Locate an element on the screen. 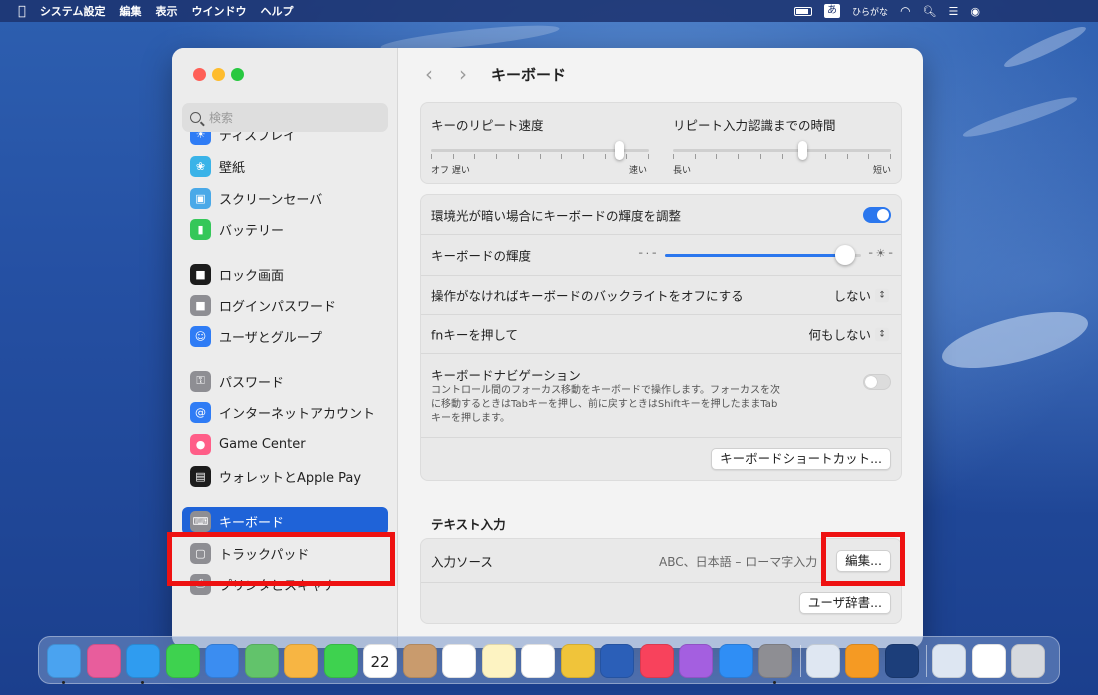  music-icon is located at coordinates (656, 661).